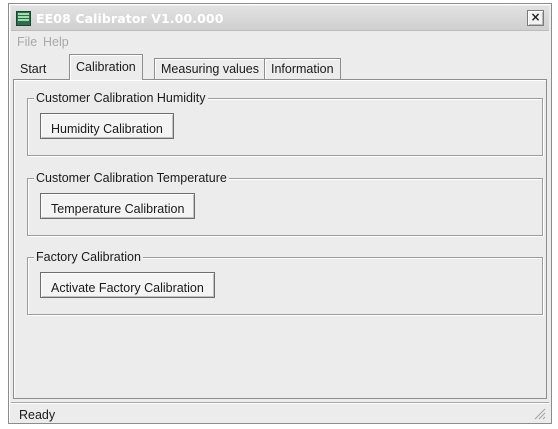 This screenshot has width=558, height=429. Describe the element at coordinates (88, 257) in the screenshot. I see `group-title-factory: Factory Calibration` at that location.